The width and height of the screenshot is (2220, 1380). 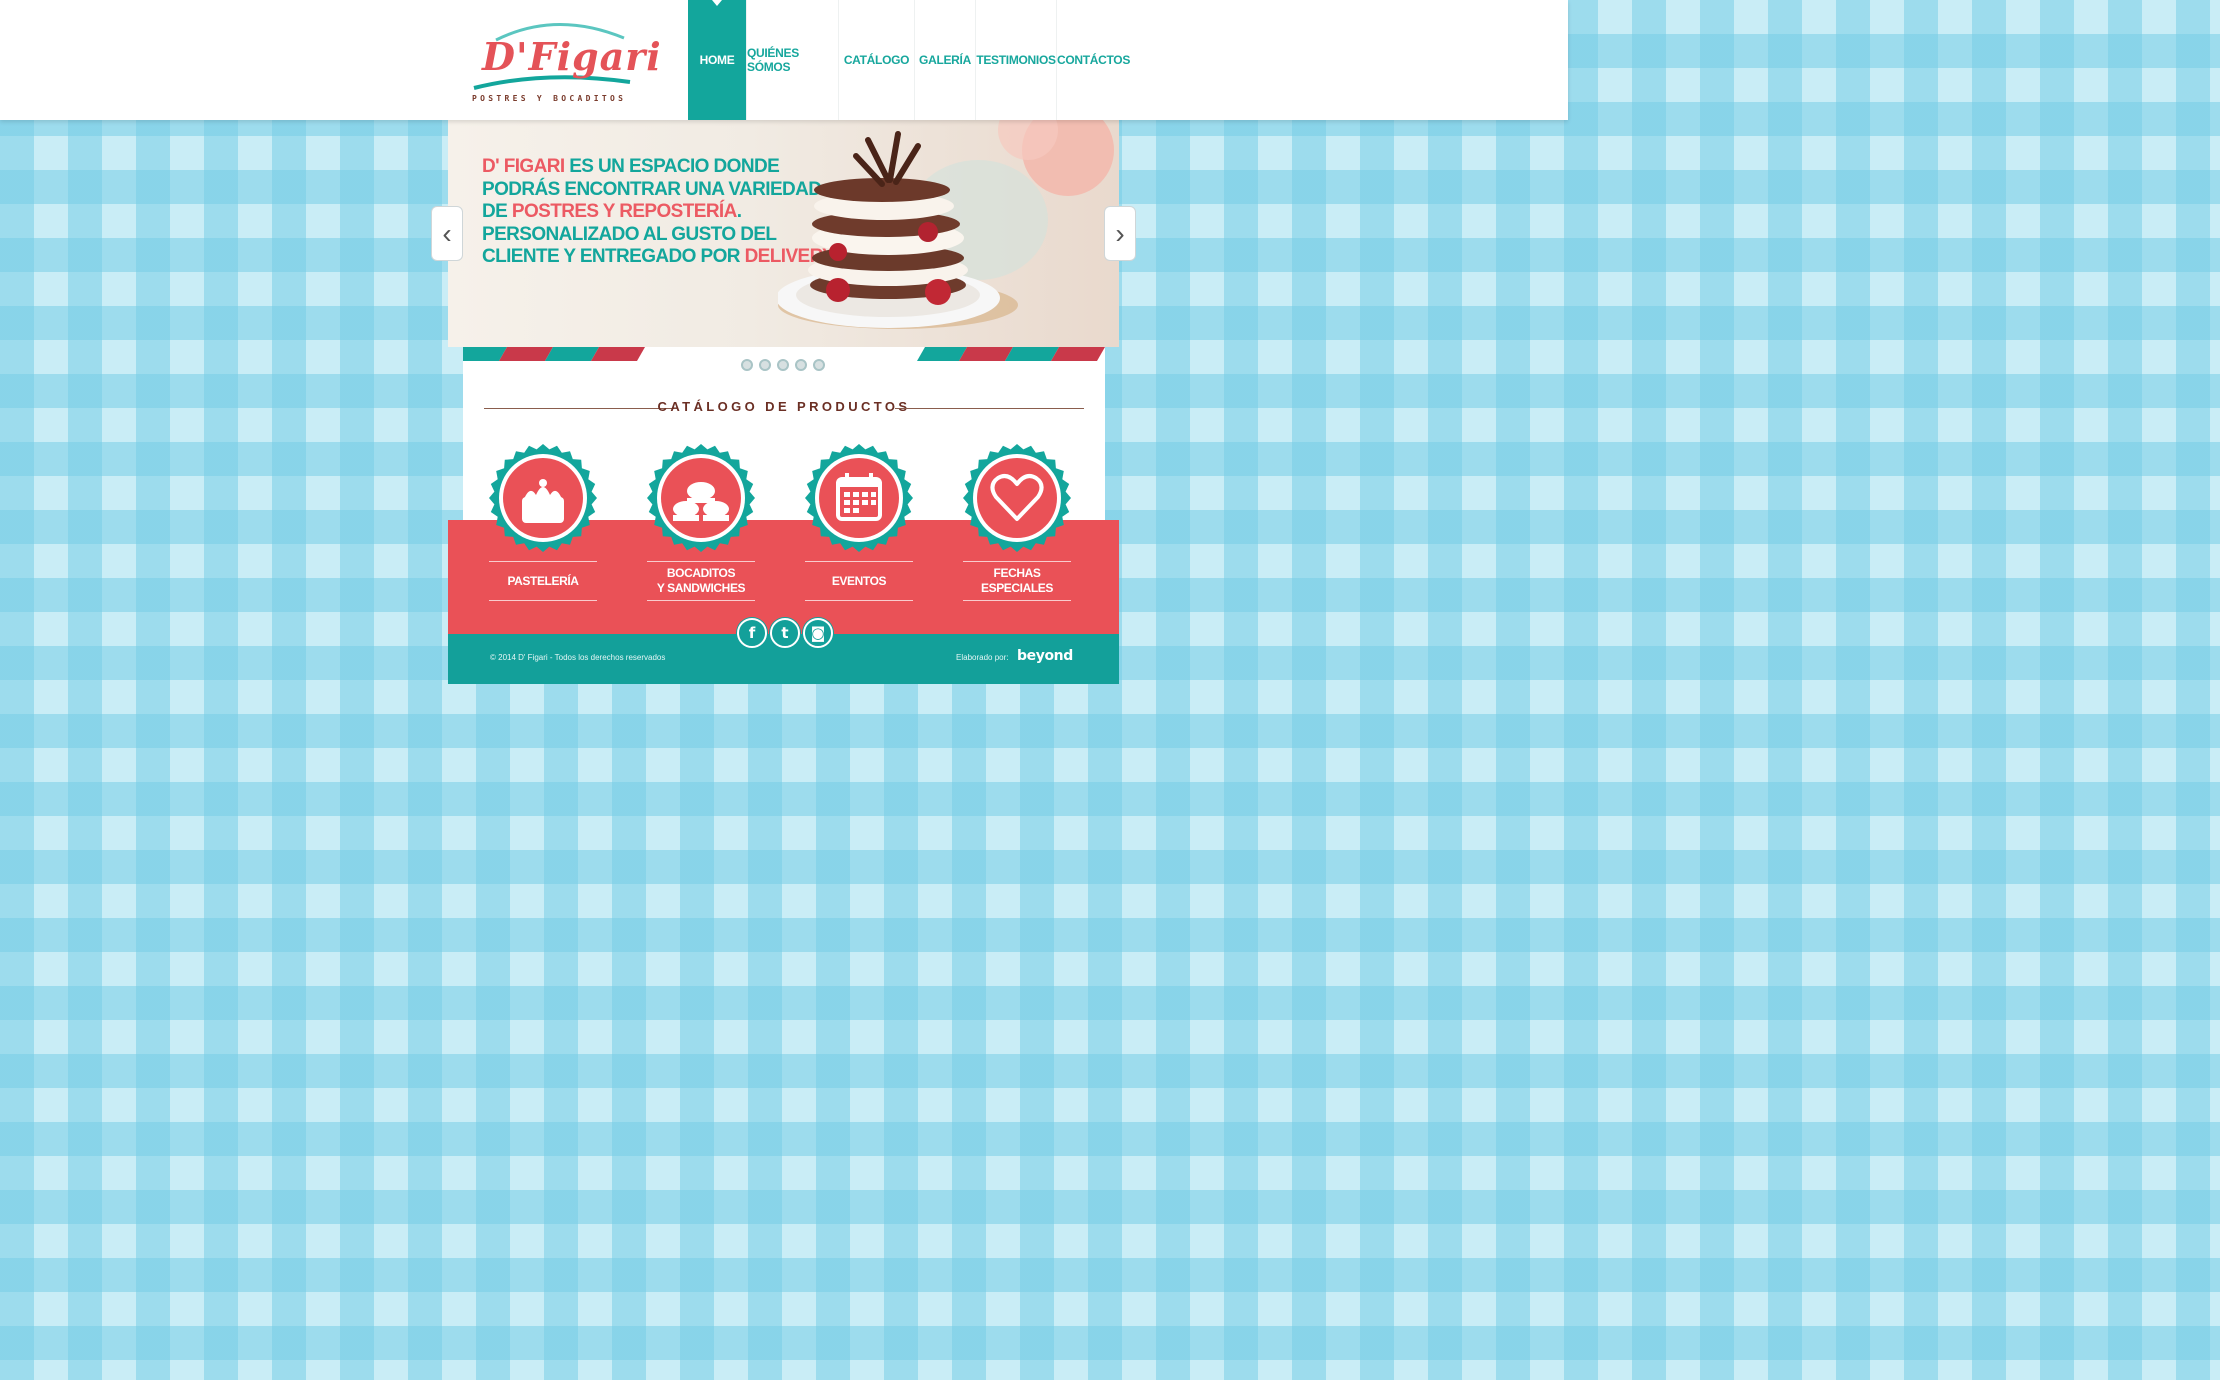 What do you see at coordinates (1045, 656) in the screenshot?
I see `credit-brand-link: beyond` at bounding box center [1045, 656].